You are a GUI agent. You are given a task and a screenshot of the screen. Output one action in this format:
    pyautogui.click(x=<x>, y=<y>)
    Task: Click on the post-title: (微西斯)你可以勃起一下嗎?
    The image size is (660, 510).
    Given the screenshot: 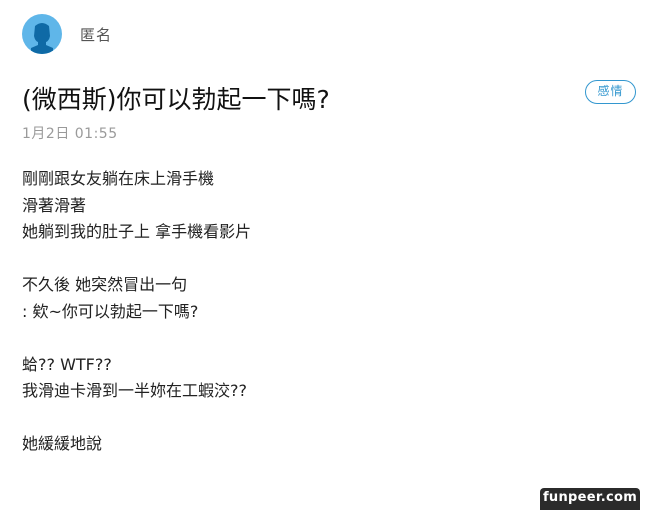 What is the action you would take?
    pyautogui.click(x=176, y=99)
    